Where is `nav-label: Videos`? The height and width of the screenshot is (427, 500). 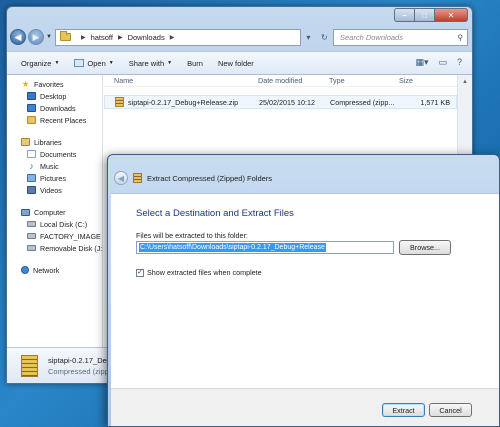 nav-label: Videos is located at coordinates (51, 190).